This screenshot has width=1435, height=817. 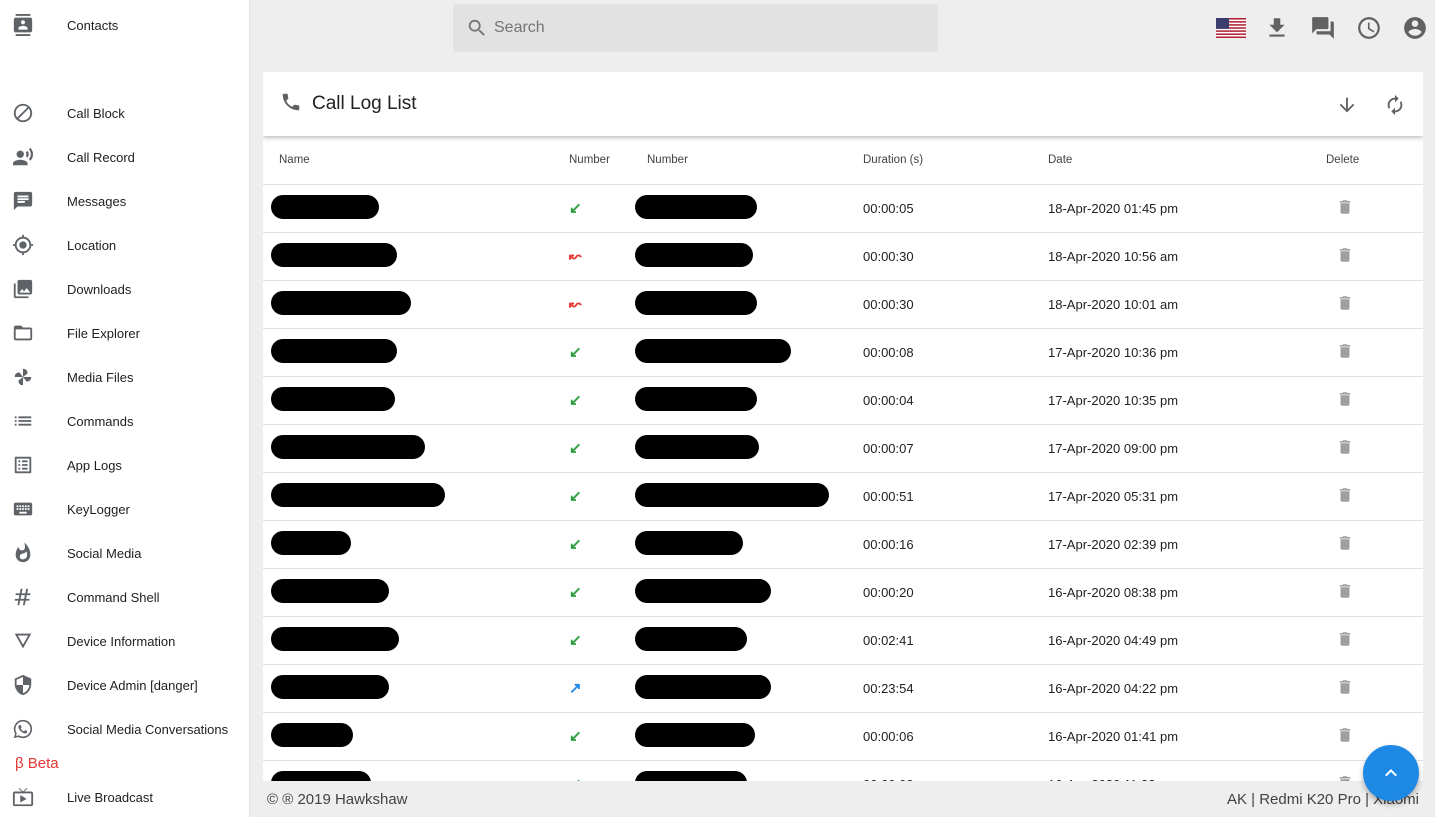 I want to click on sidebar-item-contacts: Contacts, so click(x=124, y=25).